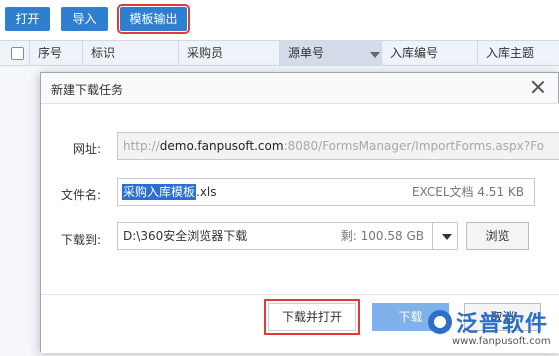 This screenshot has width=559, height=356. What do you see at coordinates (375, 55) in the screenshot?
I see `column-menu-icon` at bounding box center [375, 55].